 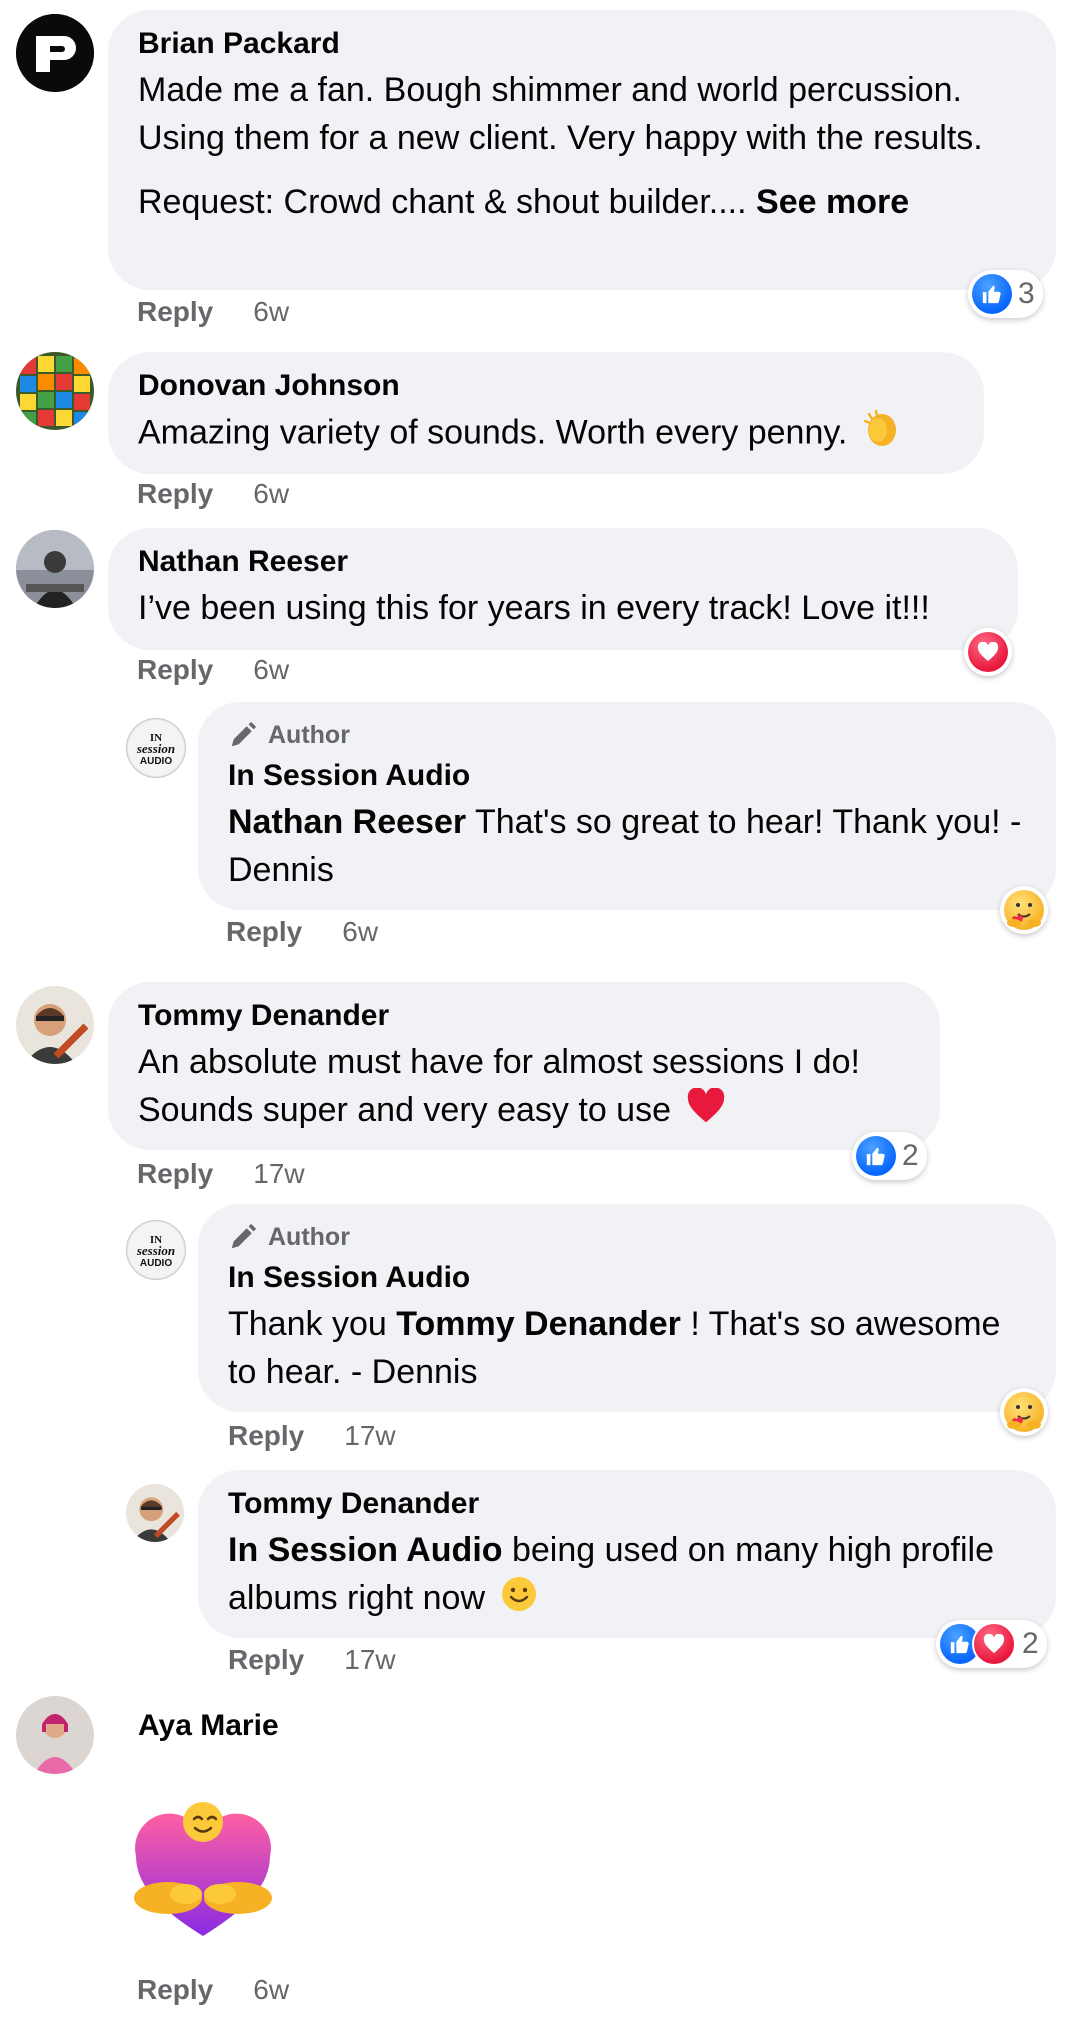 I want to click on smile-emoji, so click(x=519, y=1600).